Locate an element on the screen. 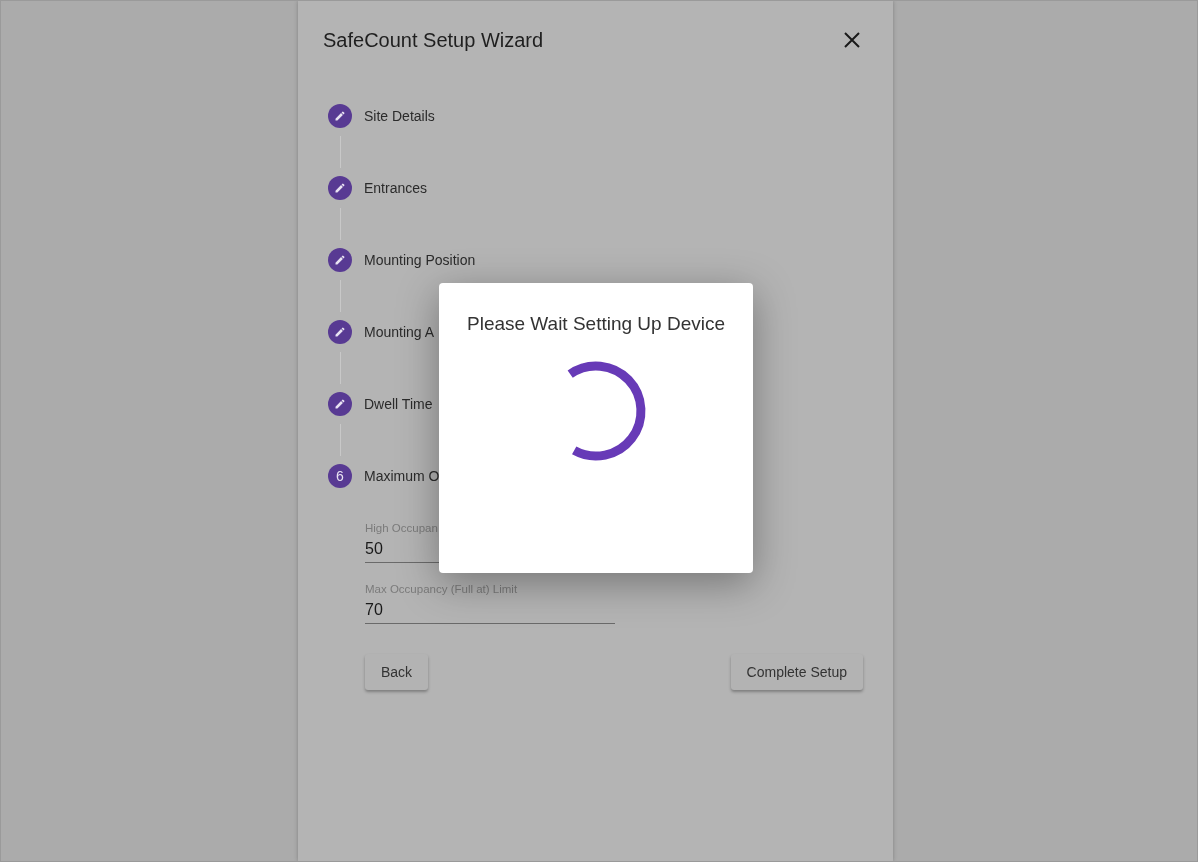 The width and height of the screenshot is (1198, 862). step-label: Entrances is located at coordinates (396, 188).